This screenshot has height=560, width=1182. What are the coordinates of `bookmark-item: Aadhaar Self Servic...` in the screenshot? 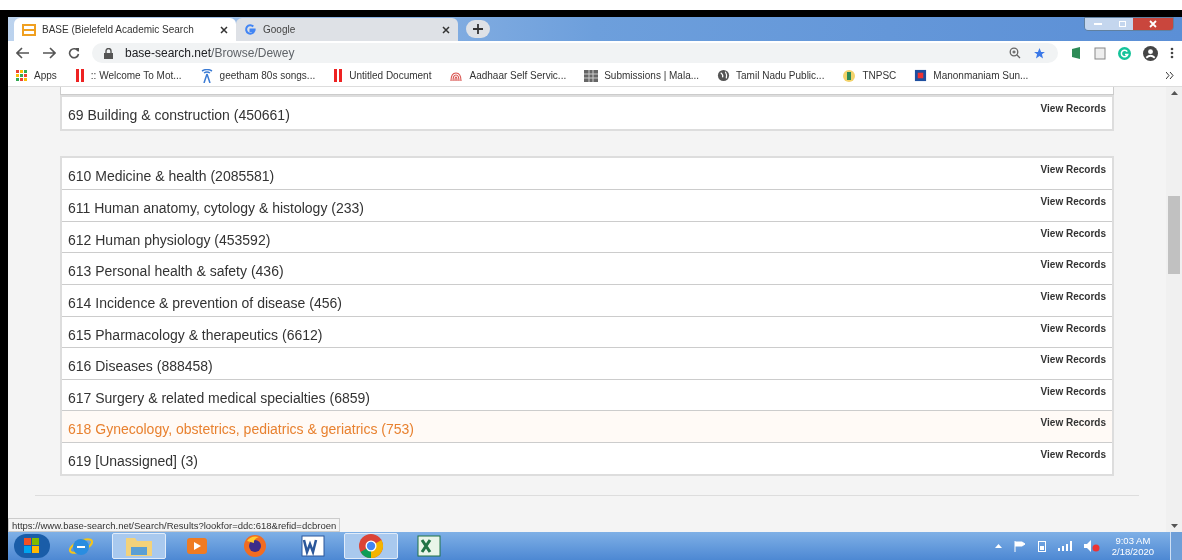 It's located at (508, 75).